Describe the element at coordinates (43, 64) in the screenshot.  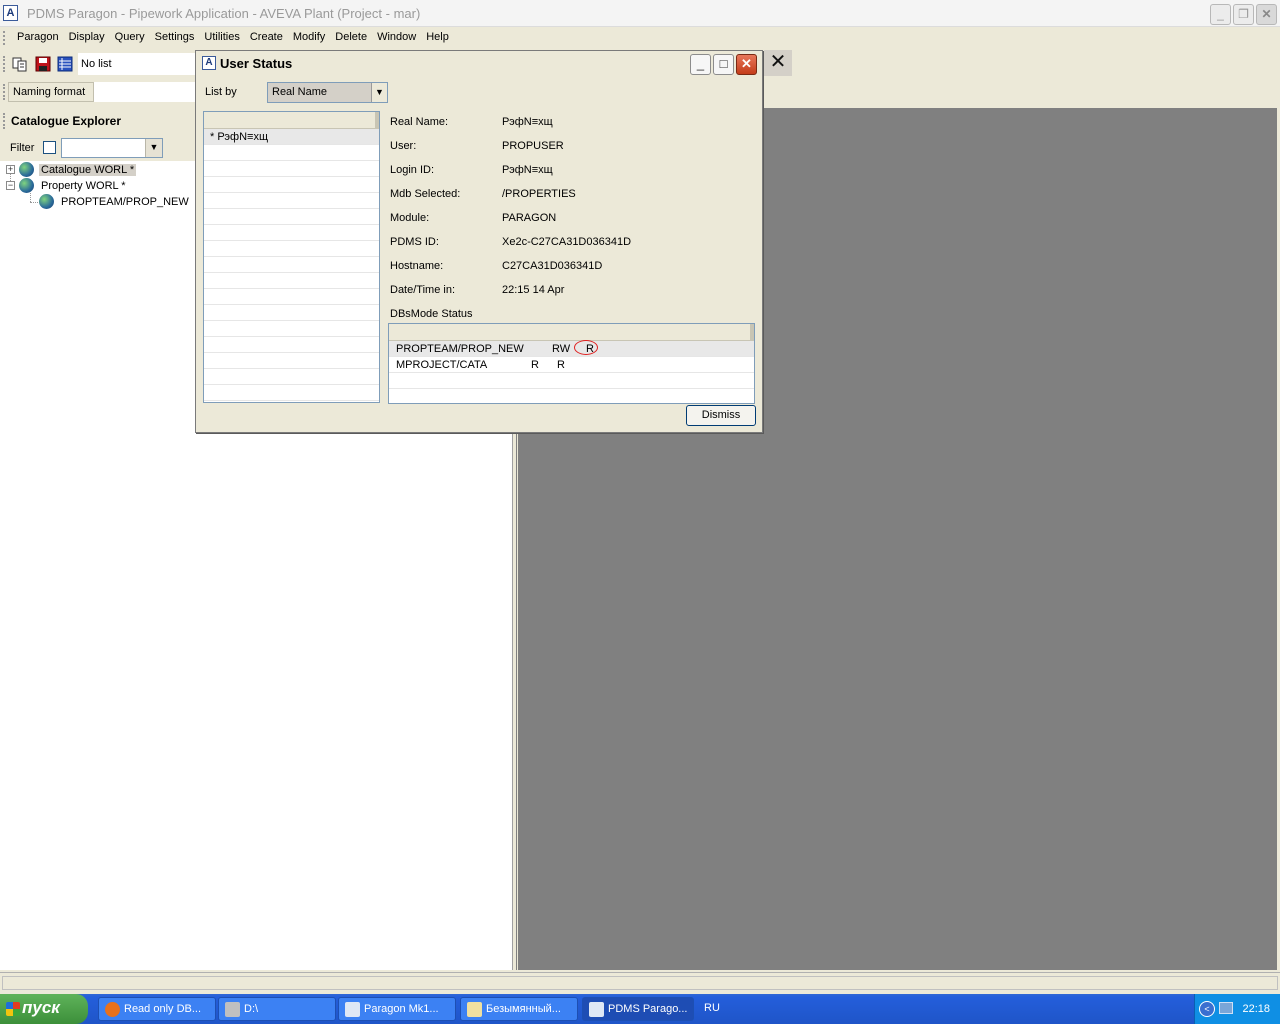
I see `save-icon` at that location.